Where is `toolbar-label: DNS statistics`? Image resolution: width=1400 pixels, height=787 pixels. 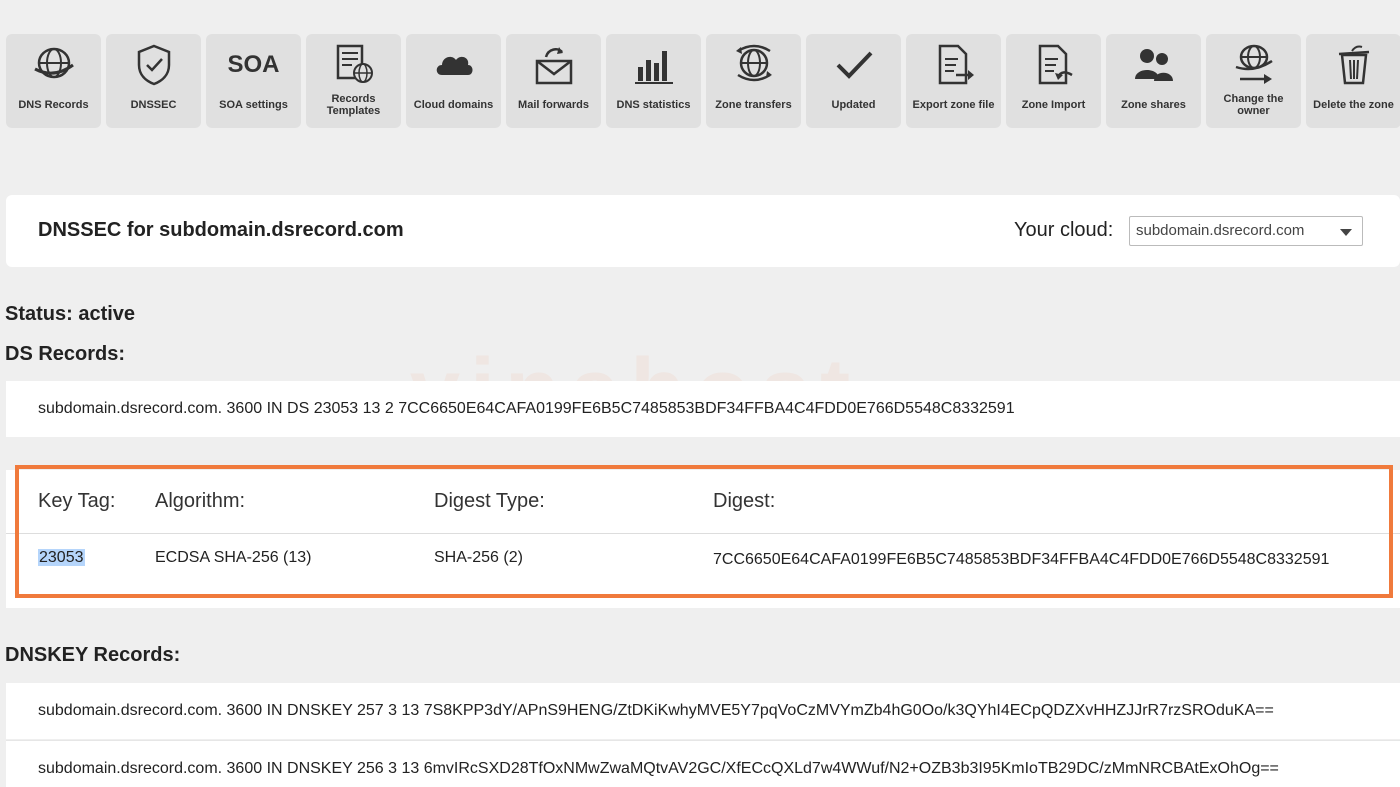
toolbar-label: DNS statistics is located at coordinates (653, 105).